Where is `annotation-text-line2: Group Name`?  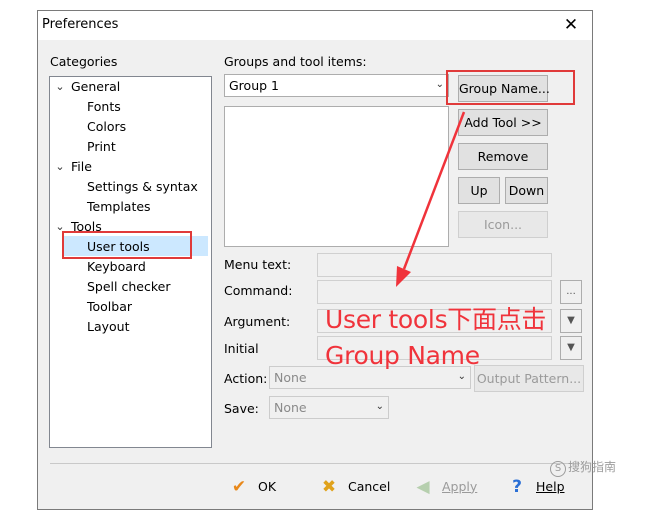
annotation-text-line2: Group Name is located at coordinates (402, 355).